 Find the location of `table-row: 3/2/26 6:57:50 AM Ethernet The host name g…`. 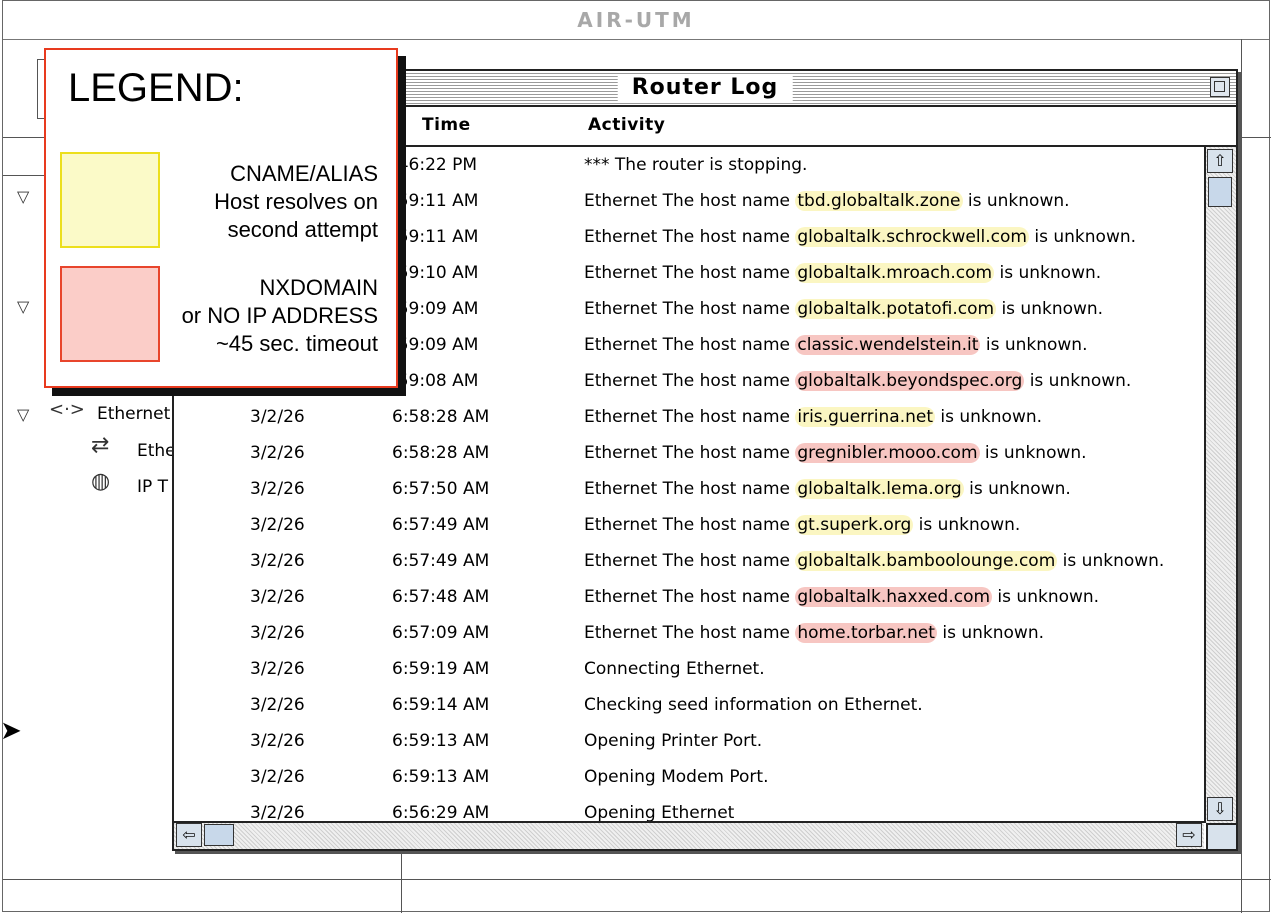

table-row: 3/2/26 6:57:50 AM Ethernet The host name g… is located at coordinates (689, 489).